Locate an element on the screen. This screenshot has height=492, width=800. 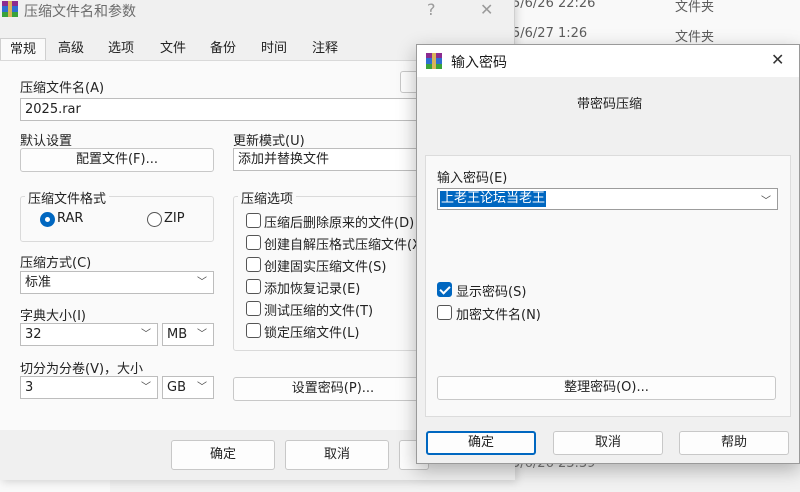
show-password-checkbox is located at coordinates (444, 289).